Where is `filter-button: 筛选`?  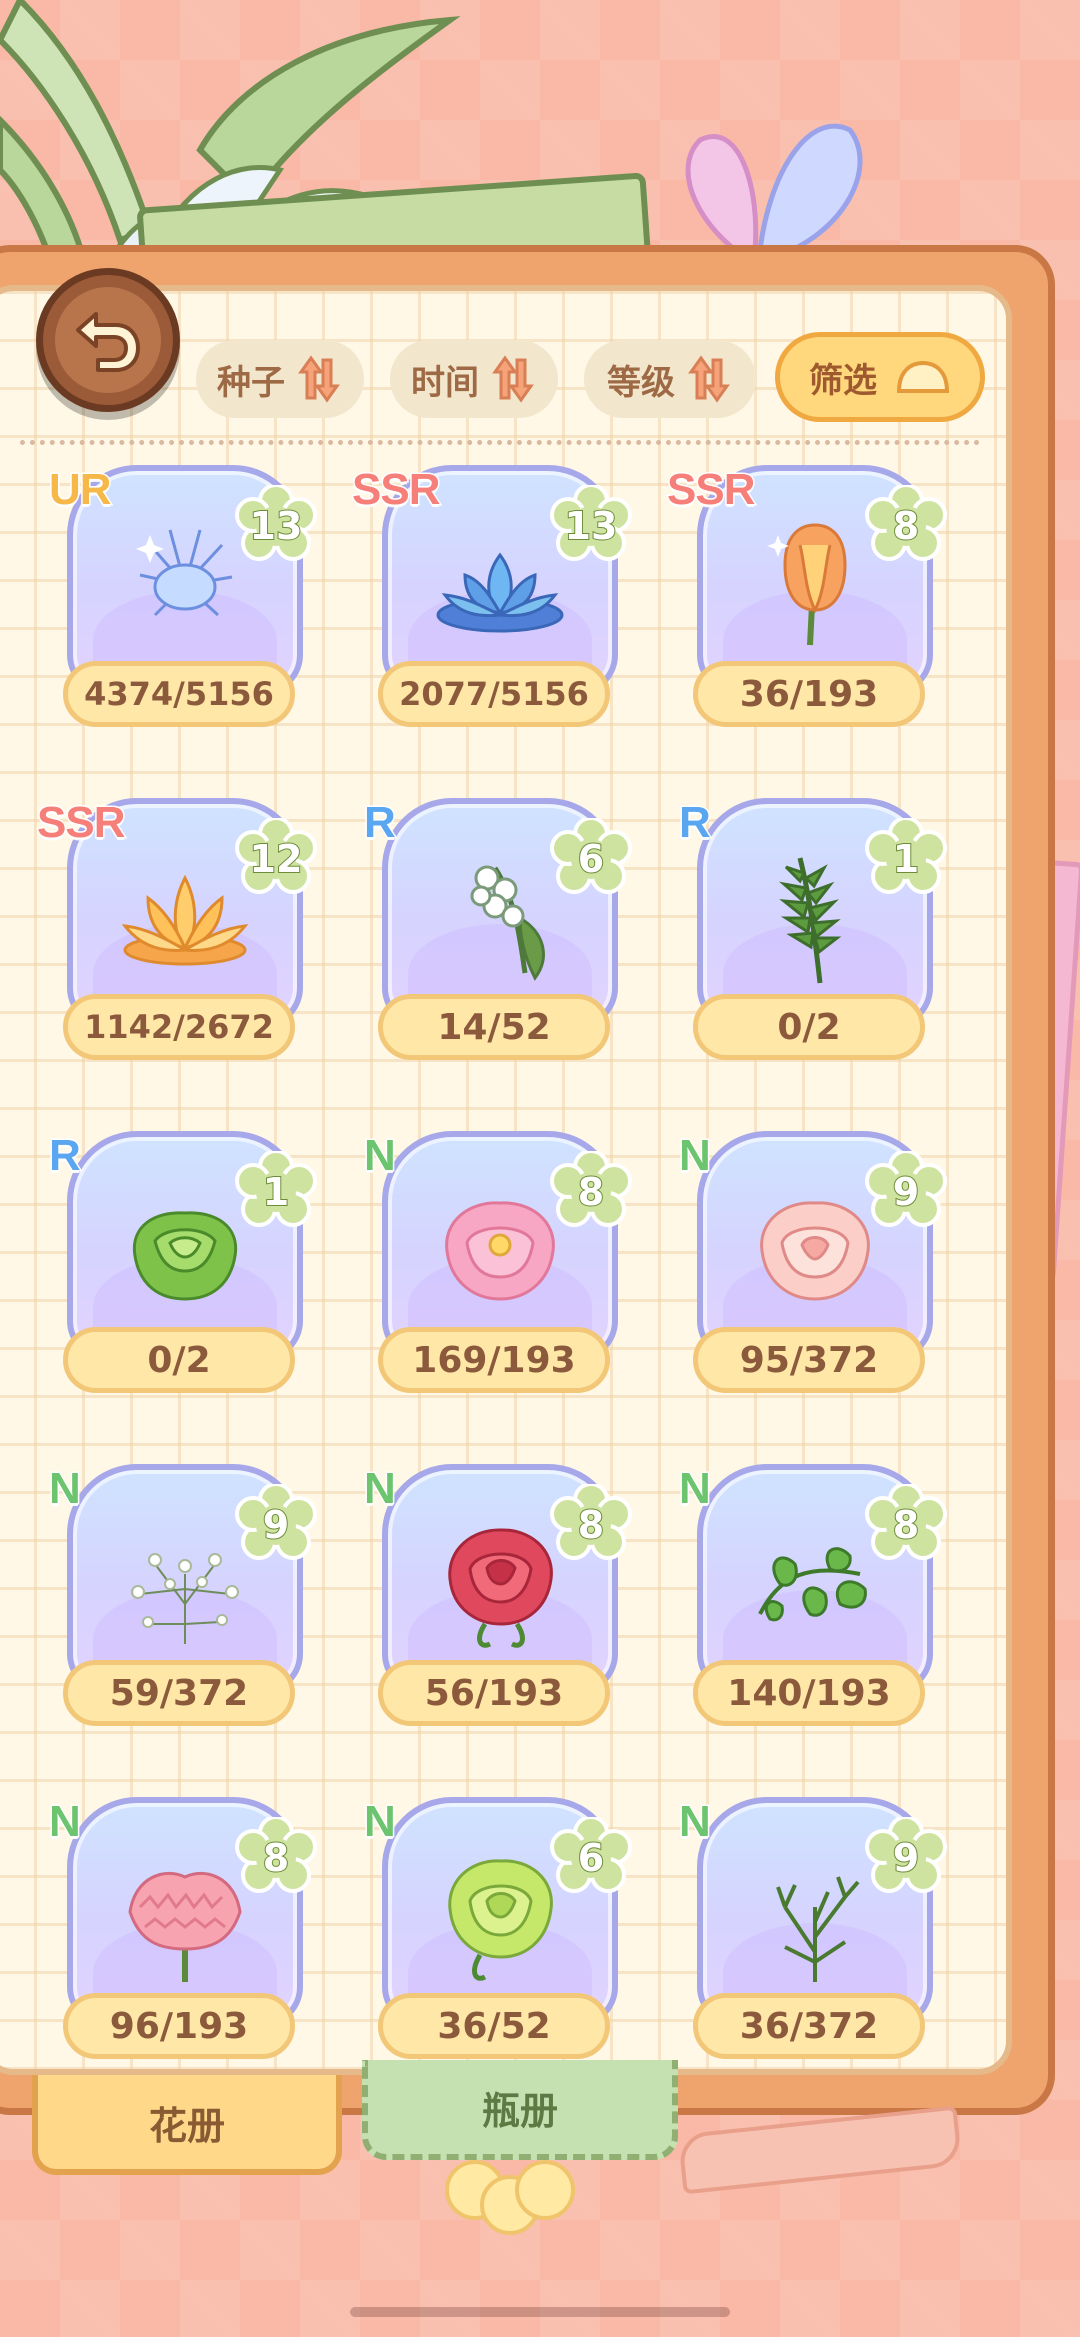 filter-button: 筛选 is located at coordinates (880, 377).